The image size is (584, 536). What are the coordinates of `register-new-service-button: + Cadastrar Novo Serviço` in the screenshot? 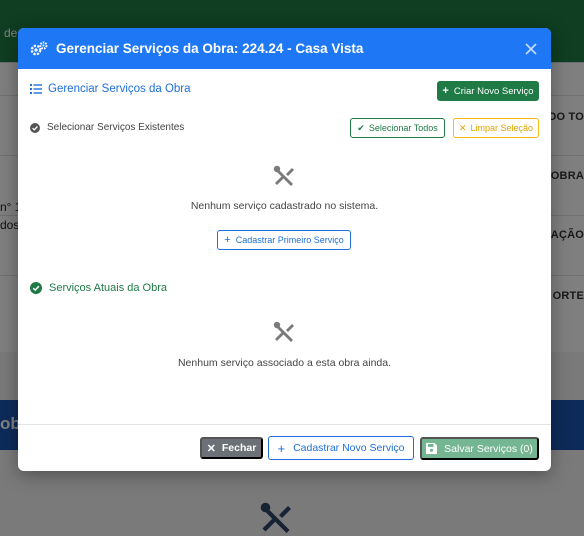 It's located at (341, 448).